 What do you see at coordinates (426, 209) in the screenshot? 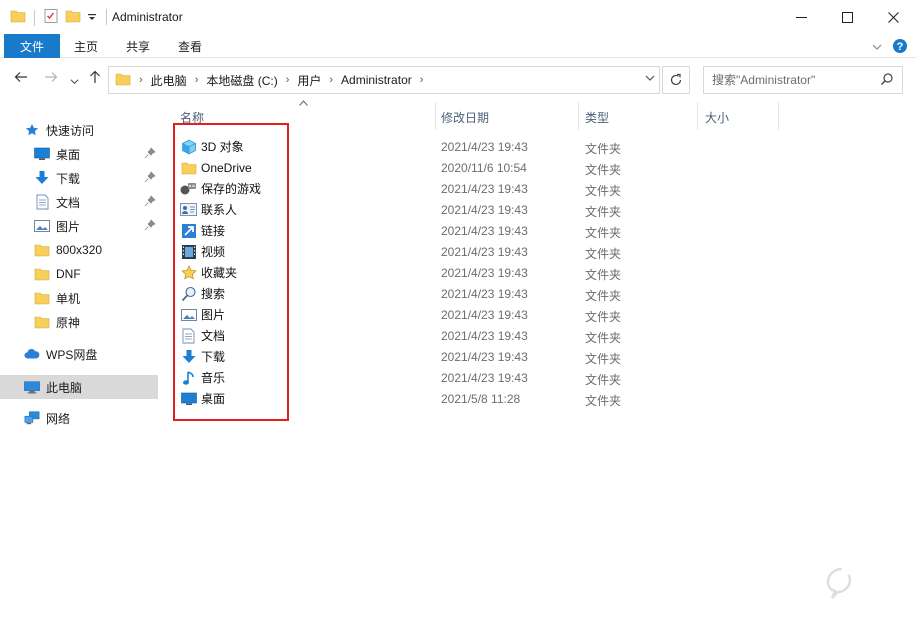
I see `file-row-contacts: 联系人 2021/4/23 19:43 文件夹` at bounding box center [426, 209].